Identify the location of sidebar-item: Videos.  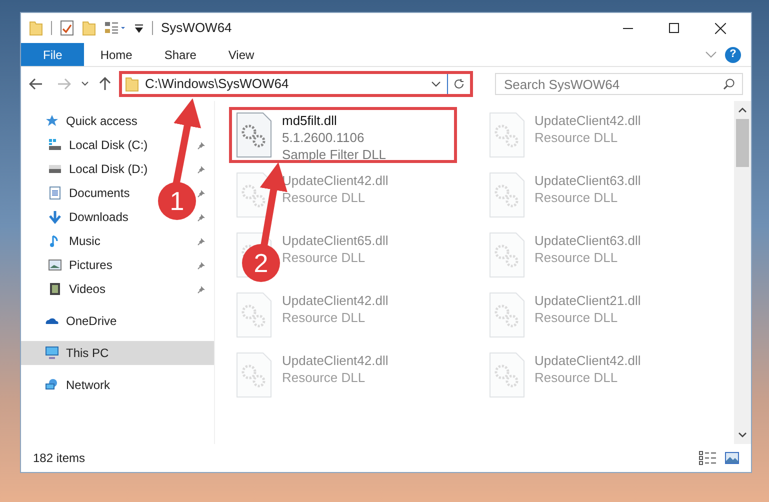
(87, 289).